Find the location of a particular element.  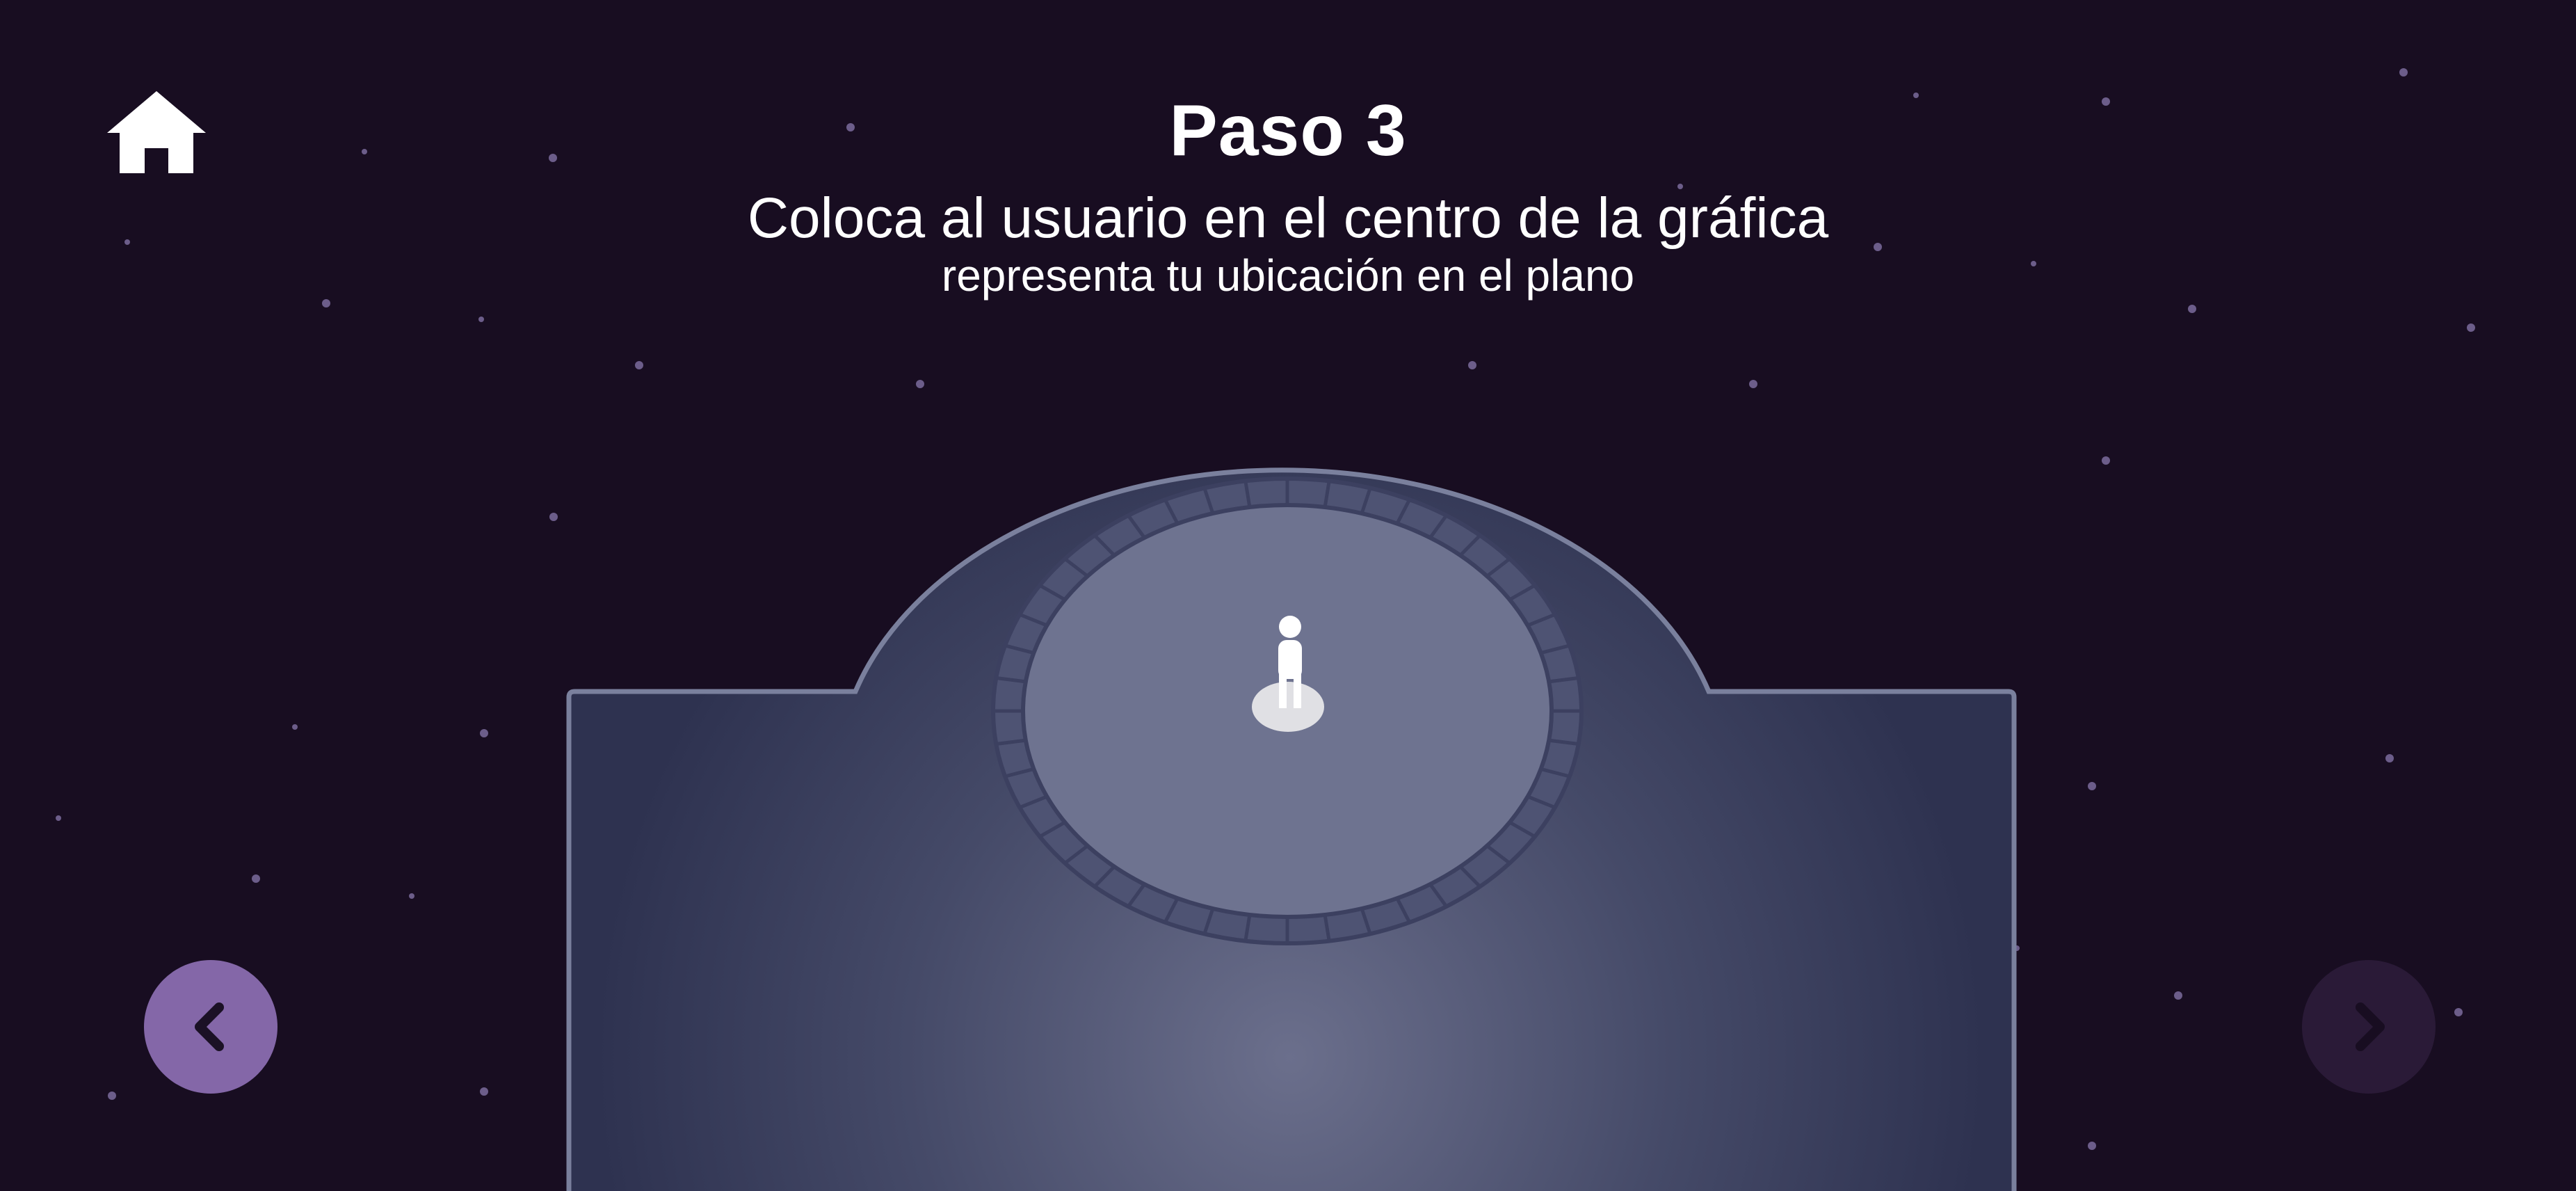

step-title: Paso 3 is located at coordinates (1288, 130).